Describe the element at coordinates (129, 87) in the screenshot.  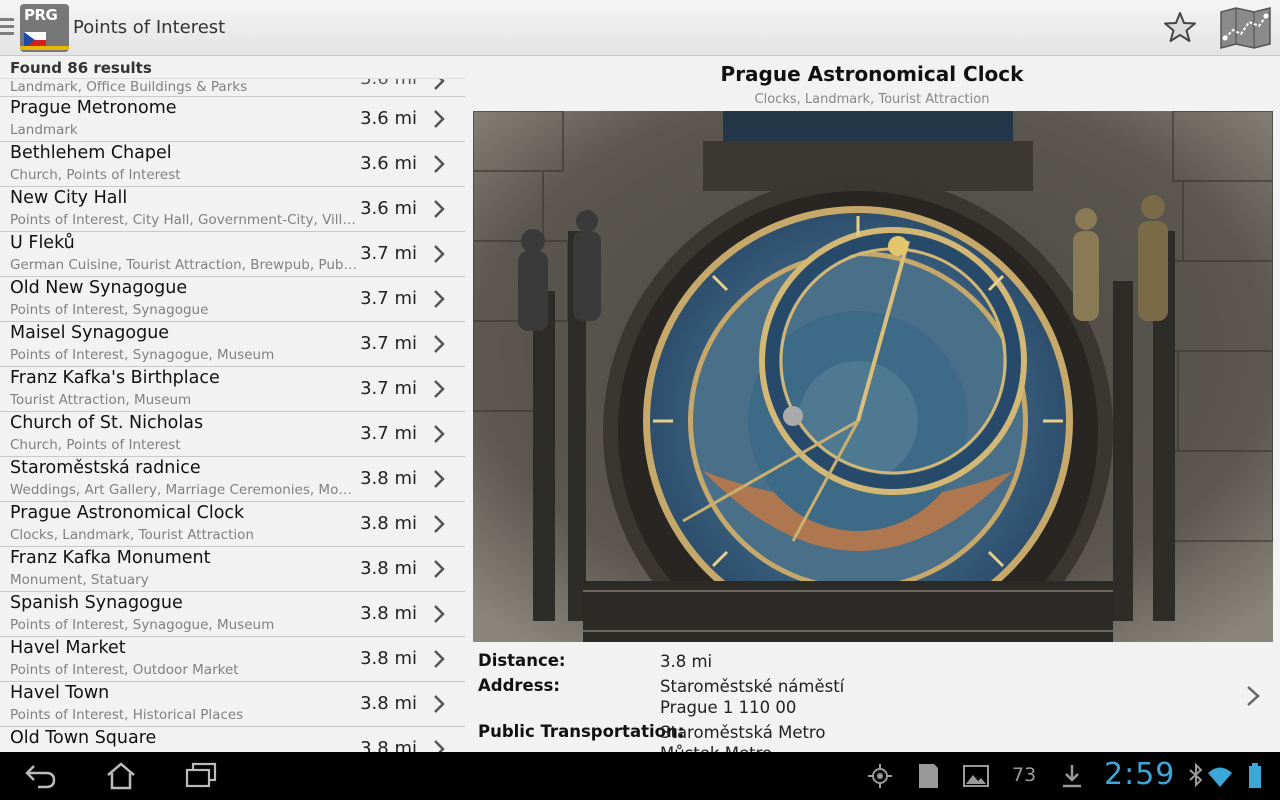
I see `list-item-category: Landmark, Office Buildings & Parks` at that location.